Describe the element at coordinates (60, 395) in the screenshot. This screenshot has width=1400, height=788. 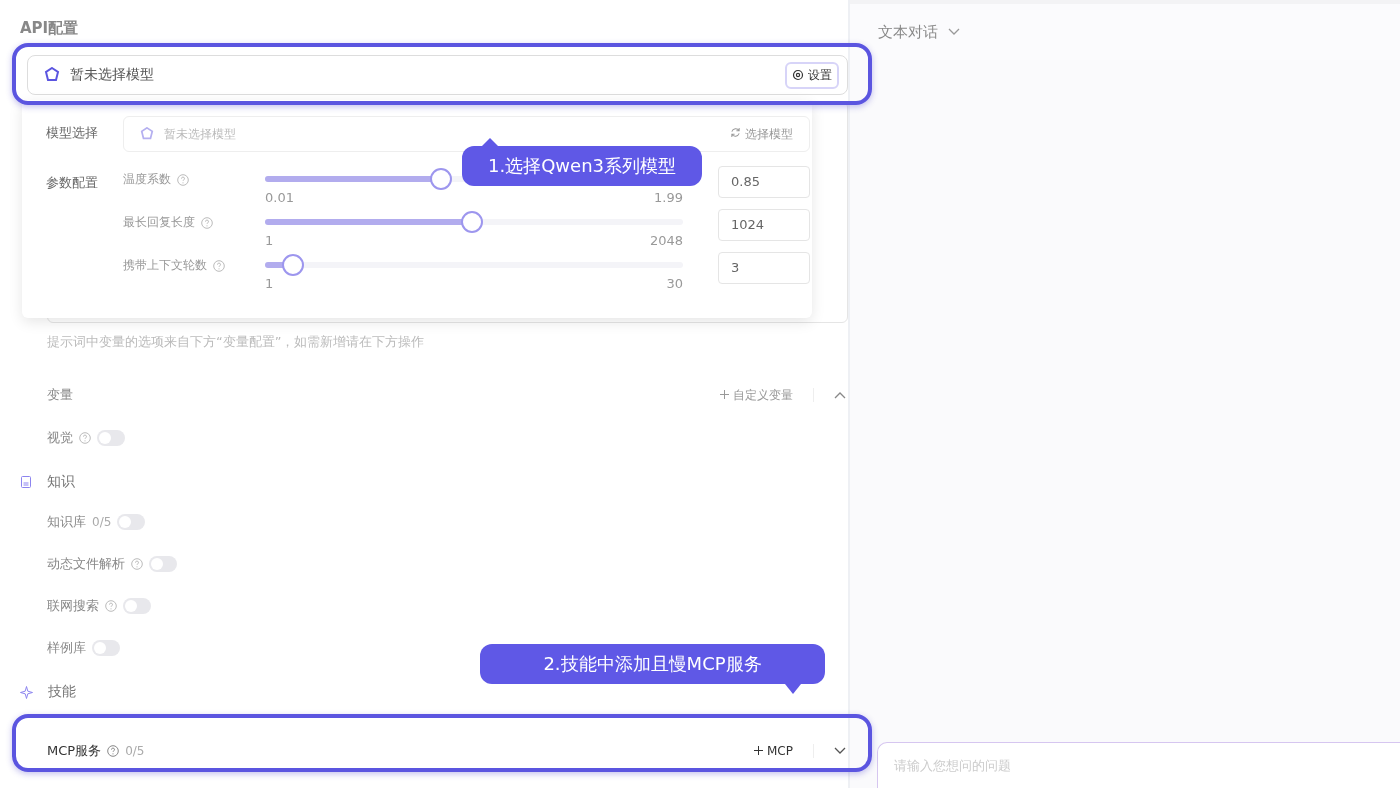
I see `variables-title: 变量` at that location.